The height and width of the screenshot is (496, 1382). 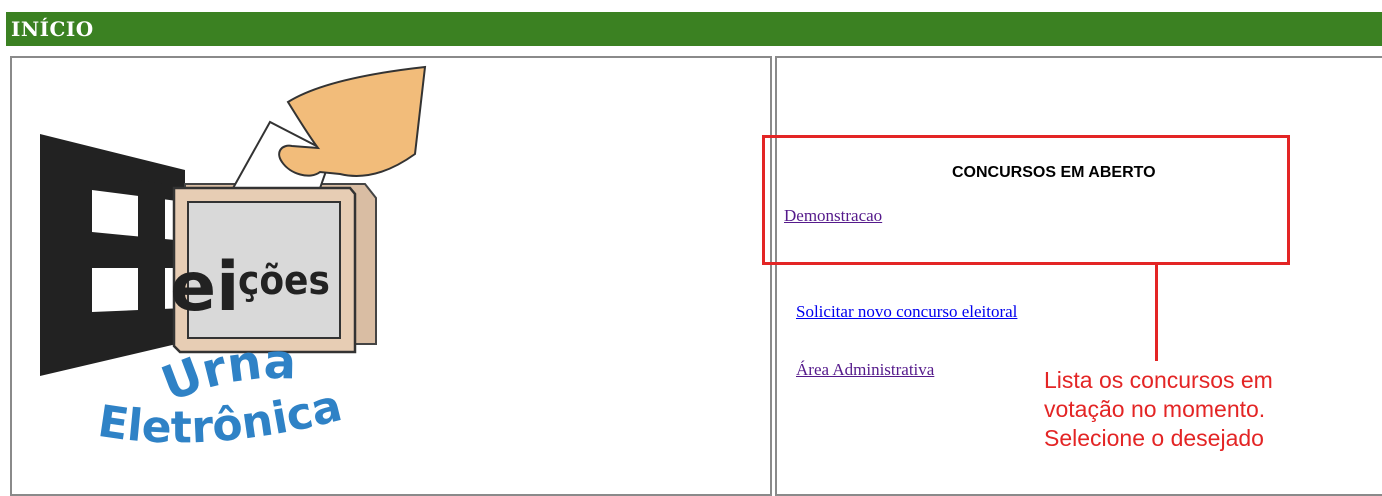 I want to click on annotation-line-1: Lista os concursos em, so click(x=1158, y=380).